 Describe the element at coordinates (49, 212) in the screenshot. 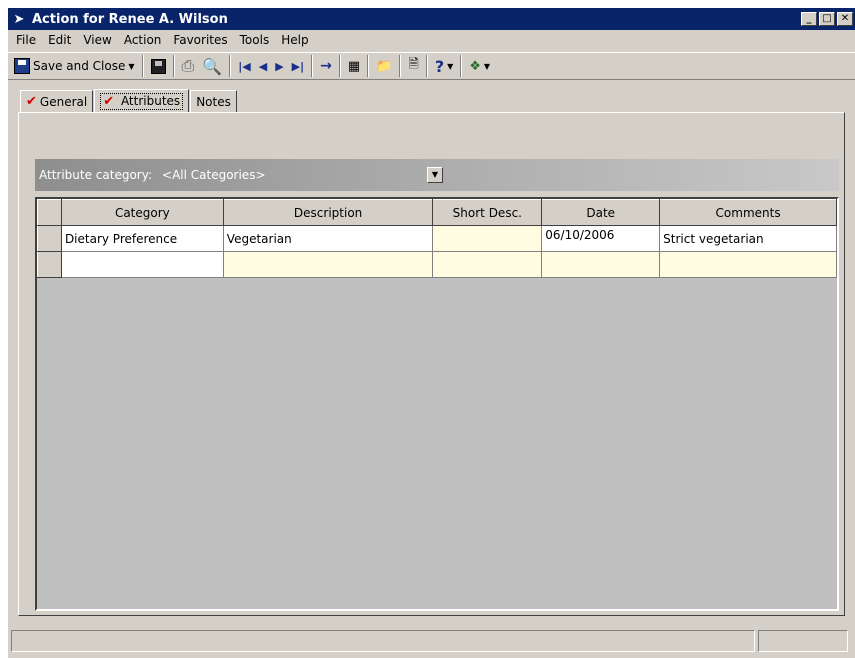

I see `row-selector-header` at that location.